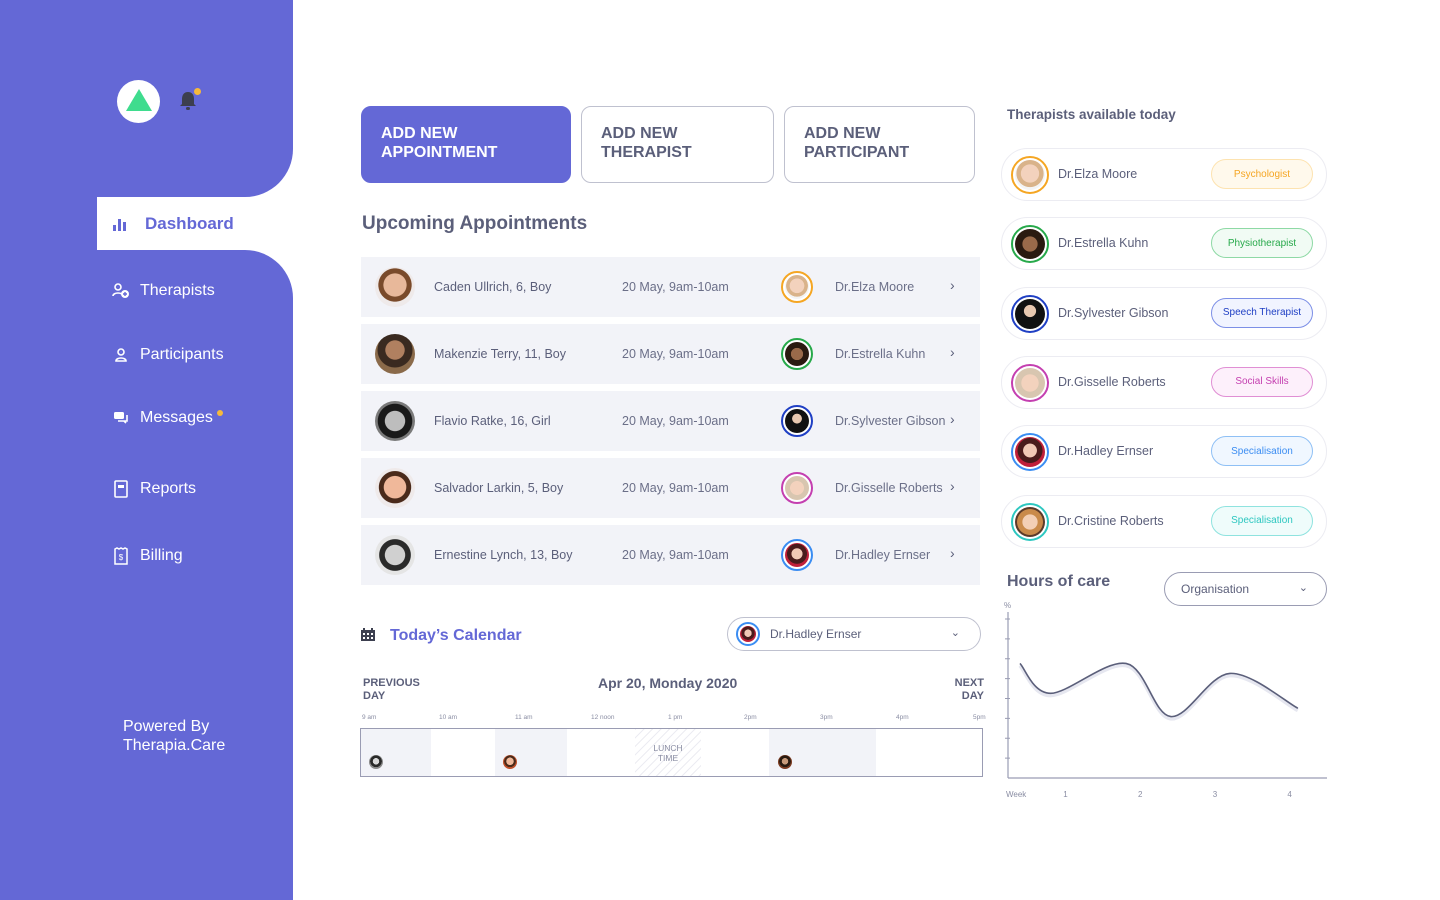 Image resolution: width=1440 pixels, height=900 pixels. Describe the element at coordinates (492, 421) in the screenshot. I see `participant-name: Flavio Ratke, 16, Girl` at that location.